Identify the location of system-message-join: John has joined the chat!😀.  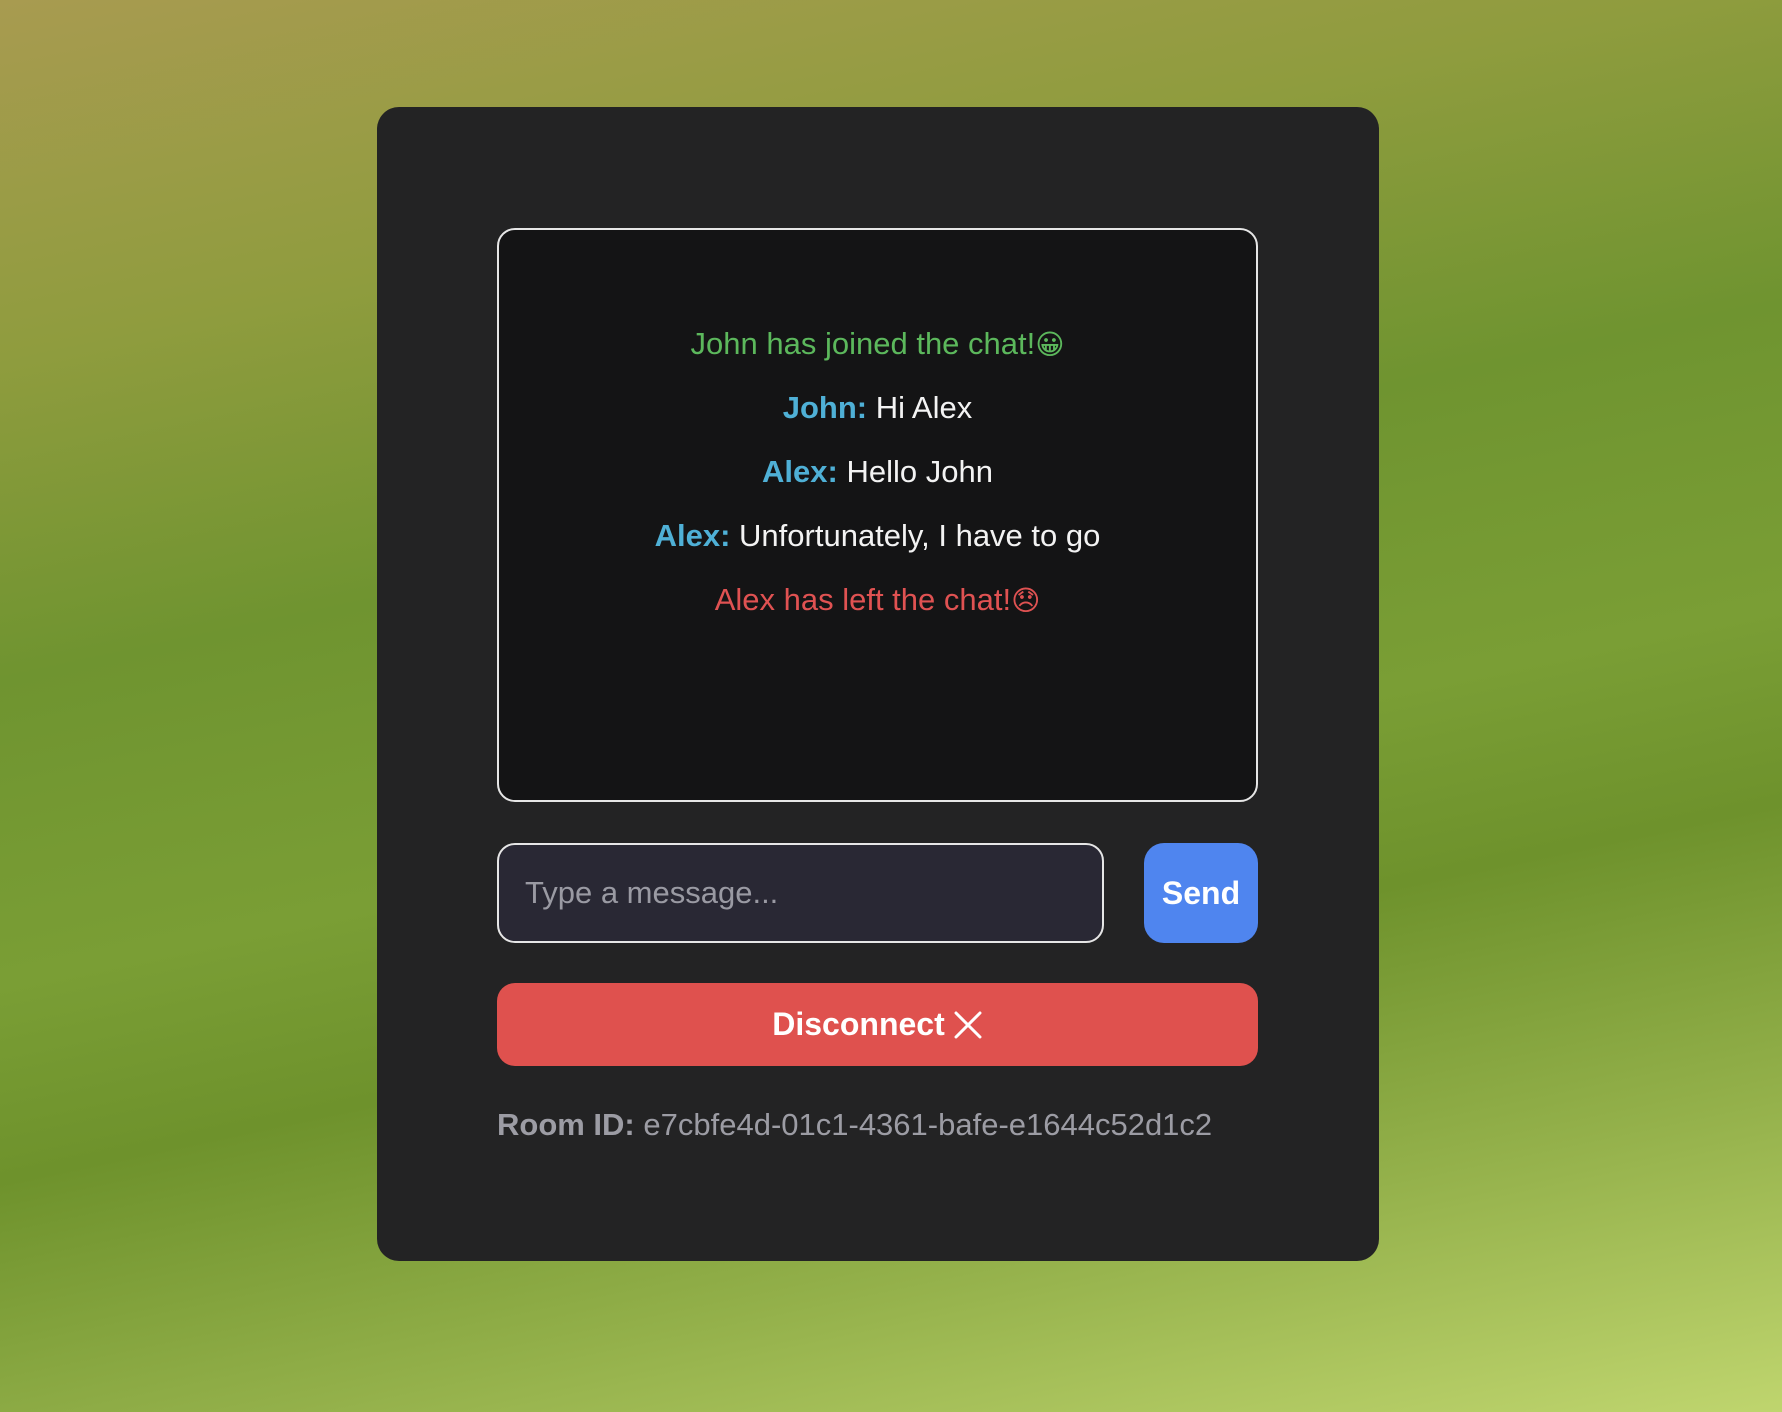
(877, 344).